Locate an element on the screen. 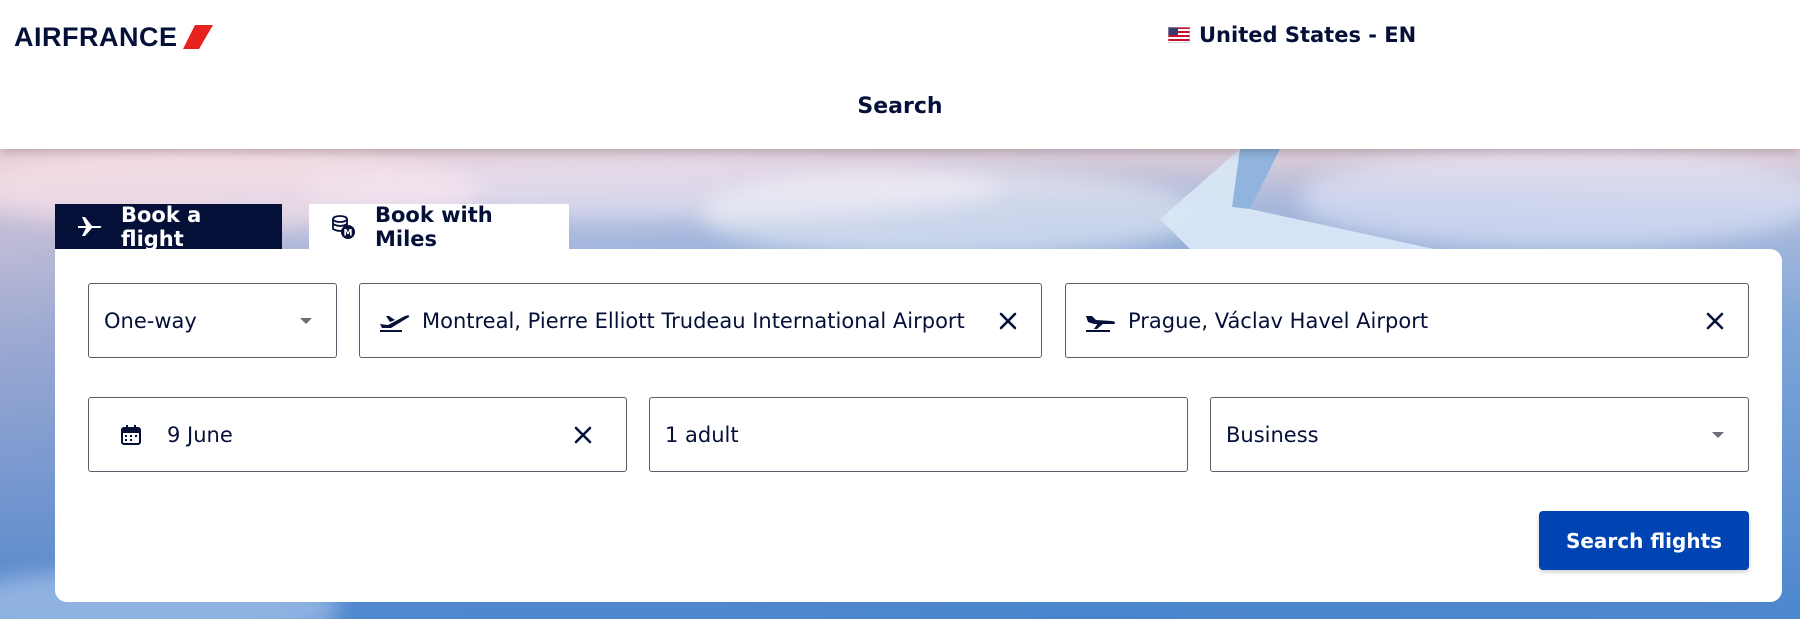 The height and width of the screenshot is (619, 1800). clear-date-close-icon is located at coordinates (583, 435).